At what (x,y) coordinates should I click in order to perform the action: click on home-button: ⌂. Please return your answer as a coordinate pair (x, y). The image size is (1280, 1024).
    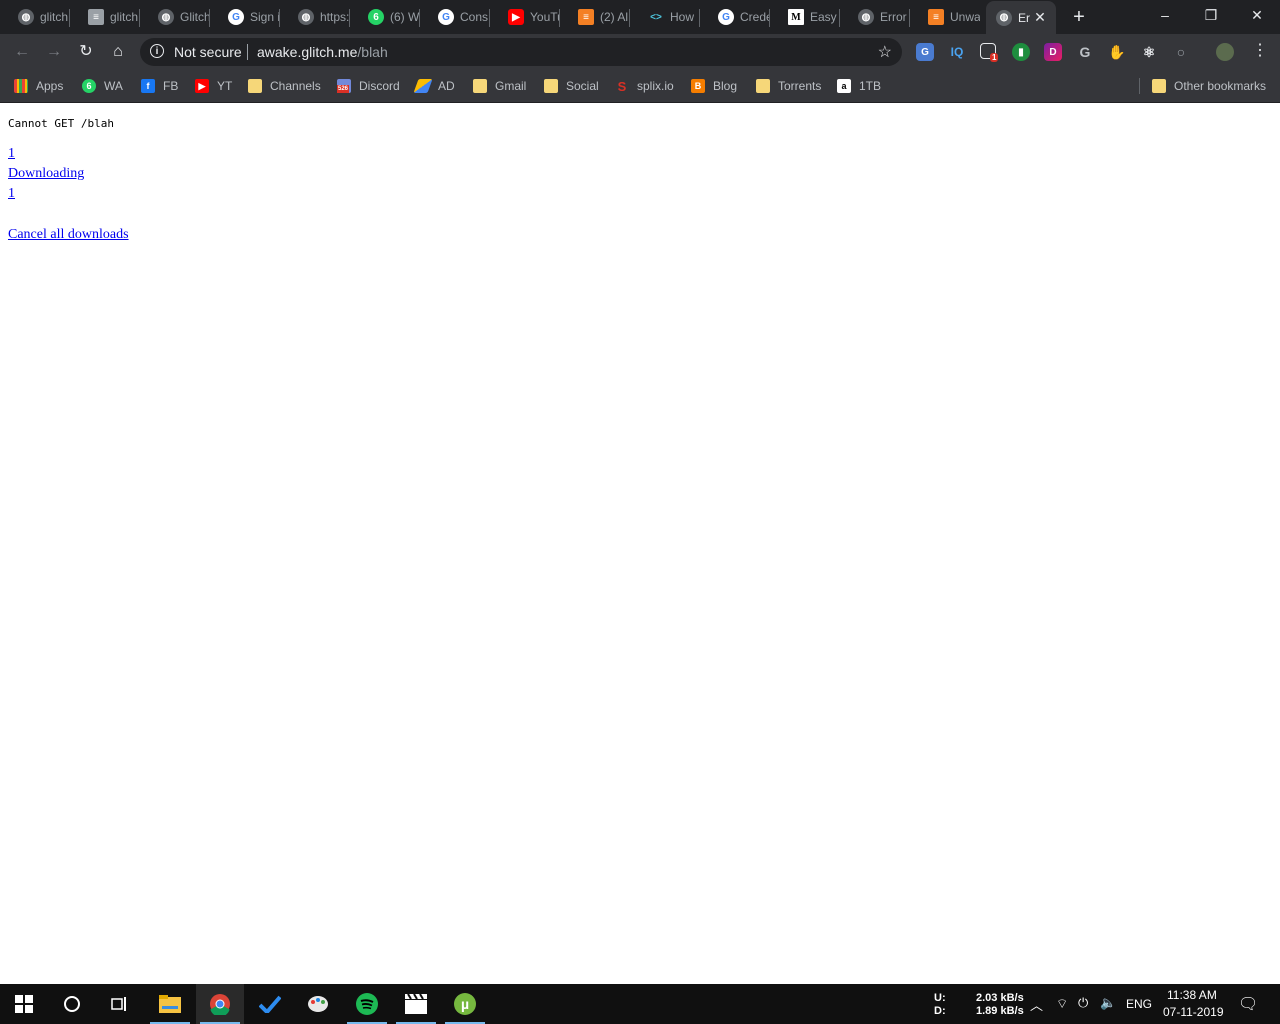
    Looking at the image, I should click on (118, 52).